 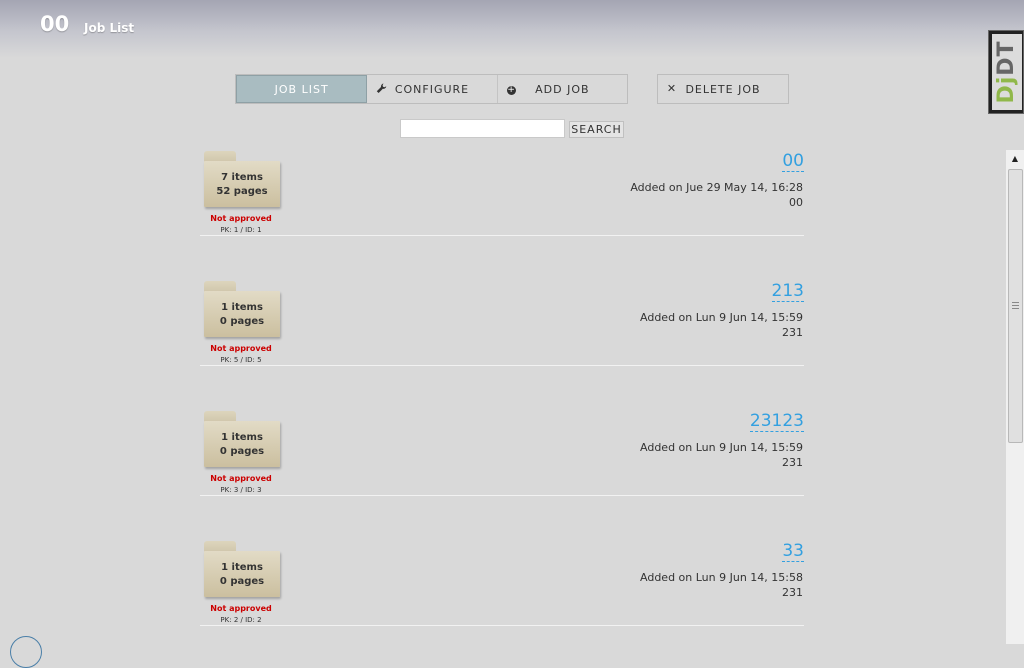 I want to click on job-pk: PK: 5 / ID: 5, so click(x=241, y=360).